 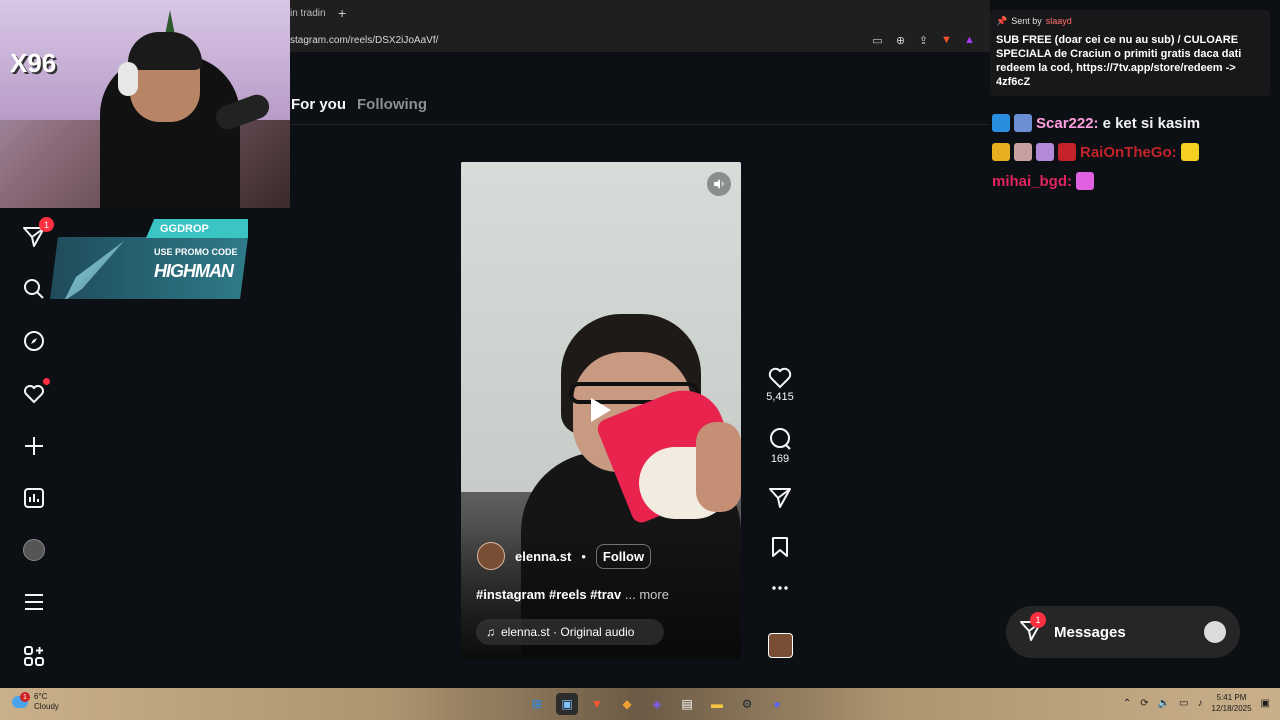 What do you see at coordinates (1038, 620) in the screenshot?
I see `messages-badge: 1` at bounding box center [1038, 620].